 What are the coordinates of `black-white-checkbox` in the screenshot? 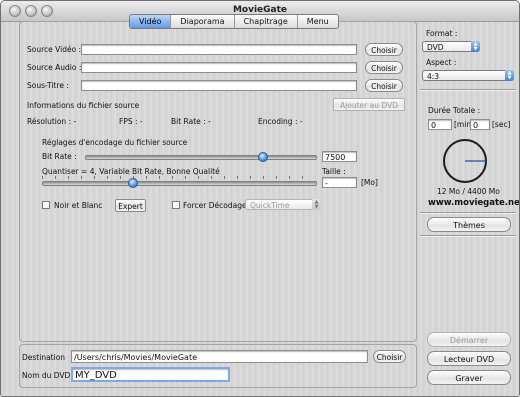 It's located at (46, 205).